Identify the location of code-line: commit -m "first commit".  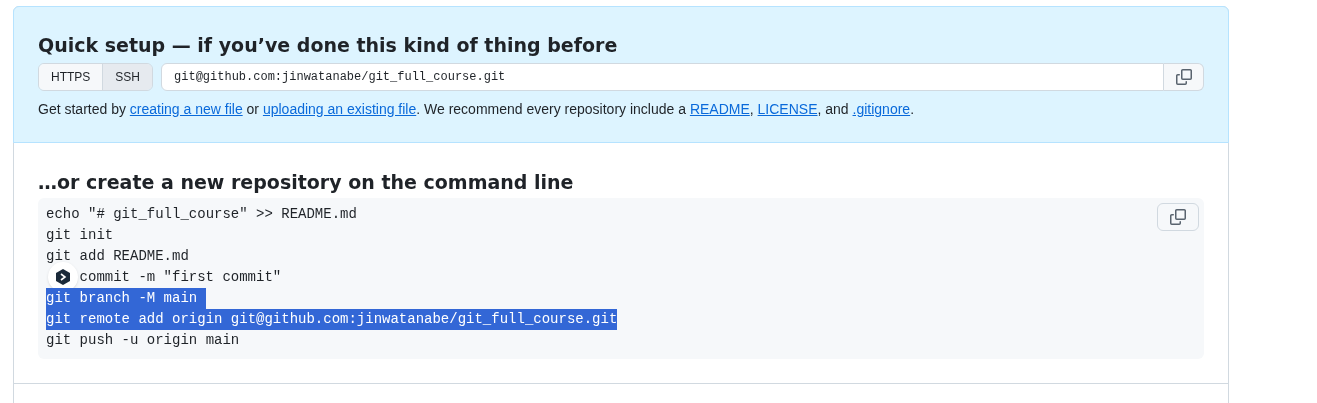
(180, 277).